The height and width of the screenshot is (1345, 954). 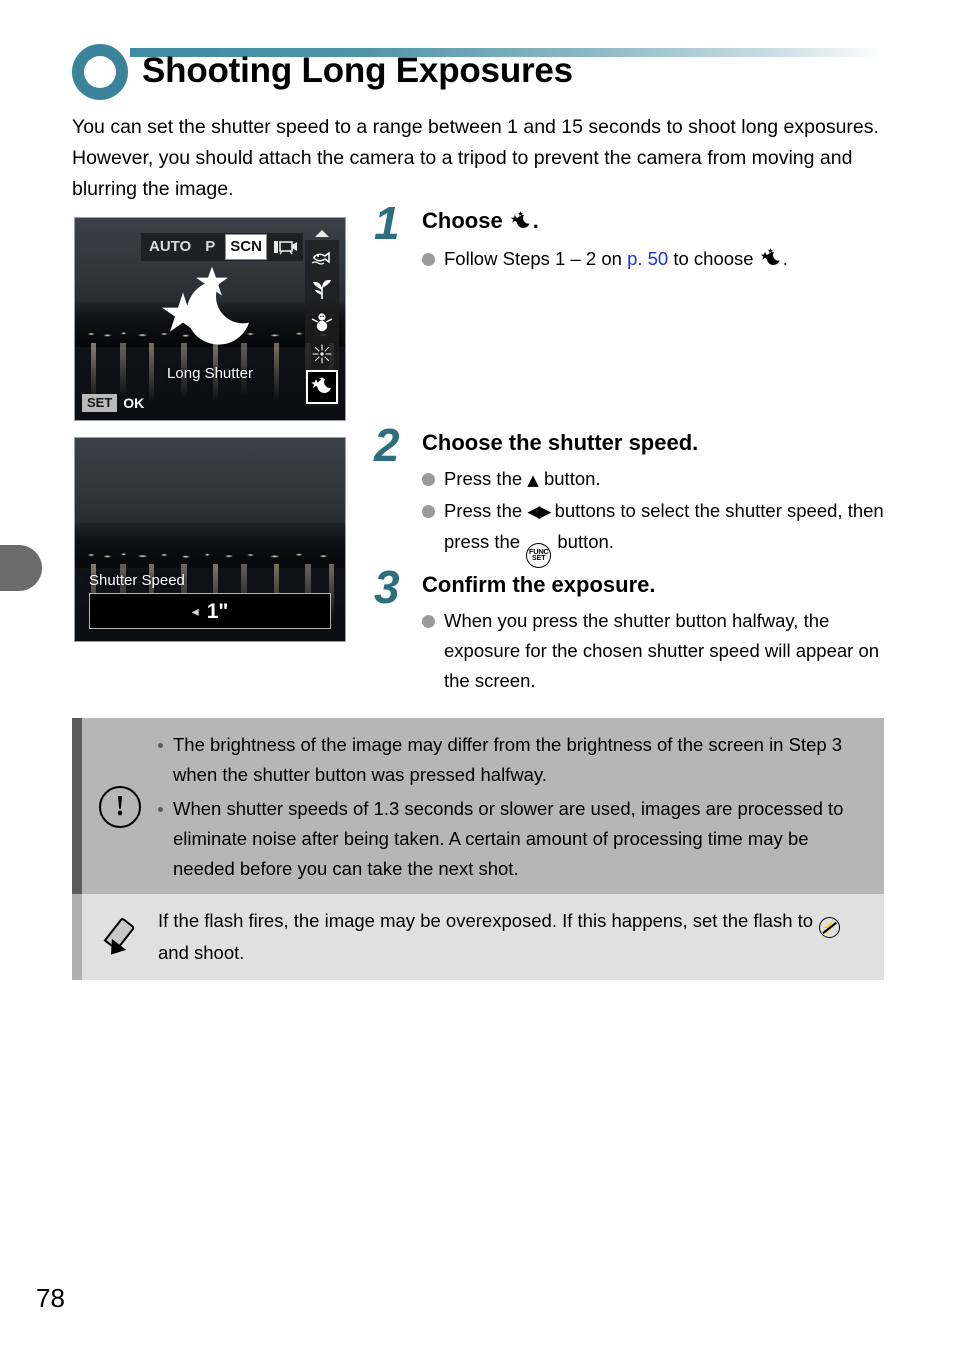 I want to click on shutter-speed-screen: Shutter Speed ◂ 1", so click(x=210, y=539).